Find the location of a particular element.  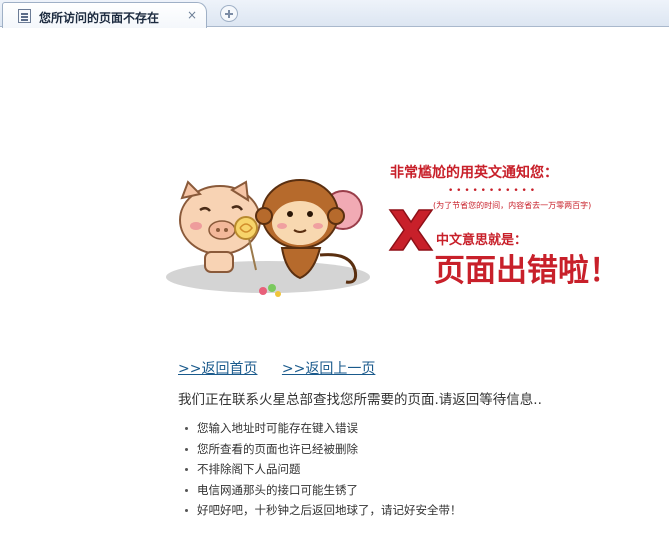

list-item: 好吧好吧，十秒钟之后返回地球了，请记好安全带！ is located at coordinates (322, 512).